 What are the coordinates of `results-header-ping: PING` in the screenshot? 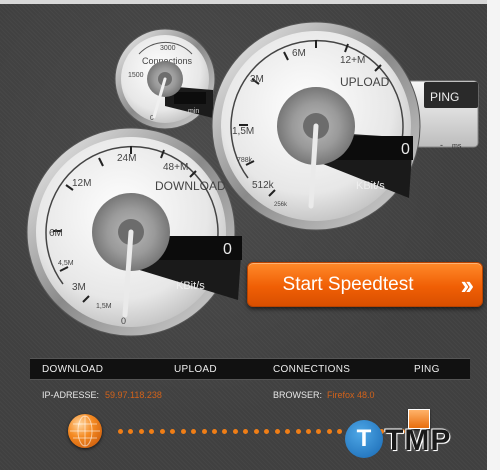 It's located at (427, 369).